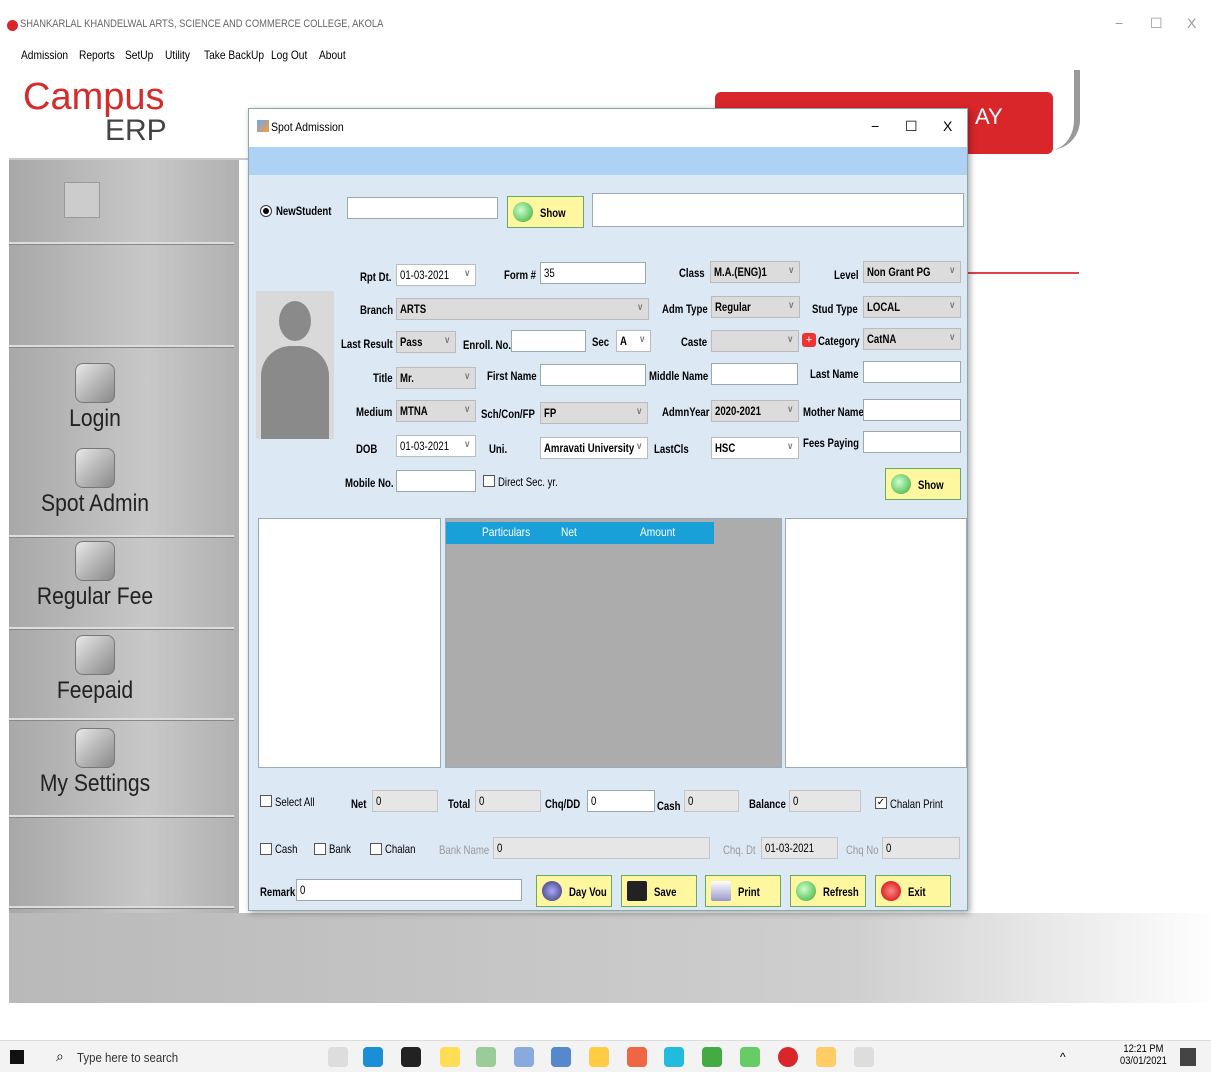 The image size is (1211, 1072). Describe the element at coordinates (743, 891) in the screenshot. I see `print-button: Print` at that location.